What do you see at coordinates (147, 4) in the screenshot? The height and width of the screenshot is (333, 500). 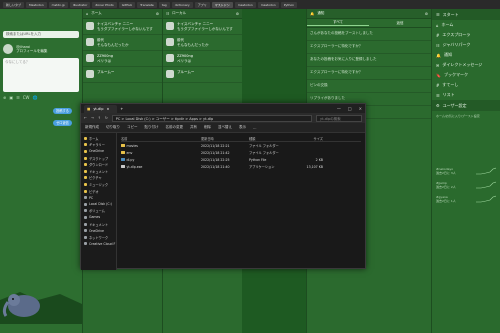 I see `browser-tab: Translate` at bounding box center [147, 4].